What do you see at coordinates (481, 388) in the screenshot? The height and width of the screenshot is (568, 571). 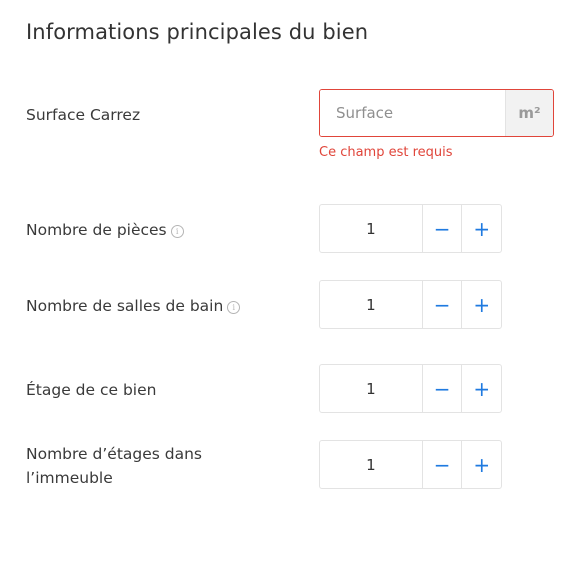 I see `floor-increment-button: +` at bounding box center [481, 388].